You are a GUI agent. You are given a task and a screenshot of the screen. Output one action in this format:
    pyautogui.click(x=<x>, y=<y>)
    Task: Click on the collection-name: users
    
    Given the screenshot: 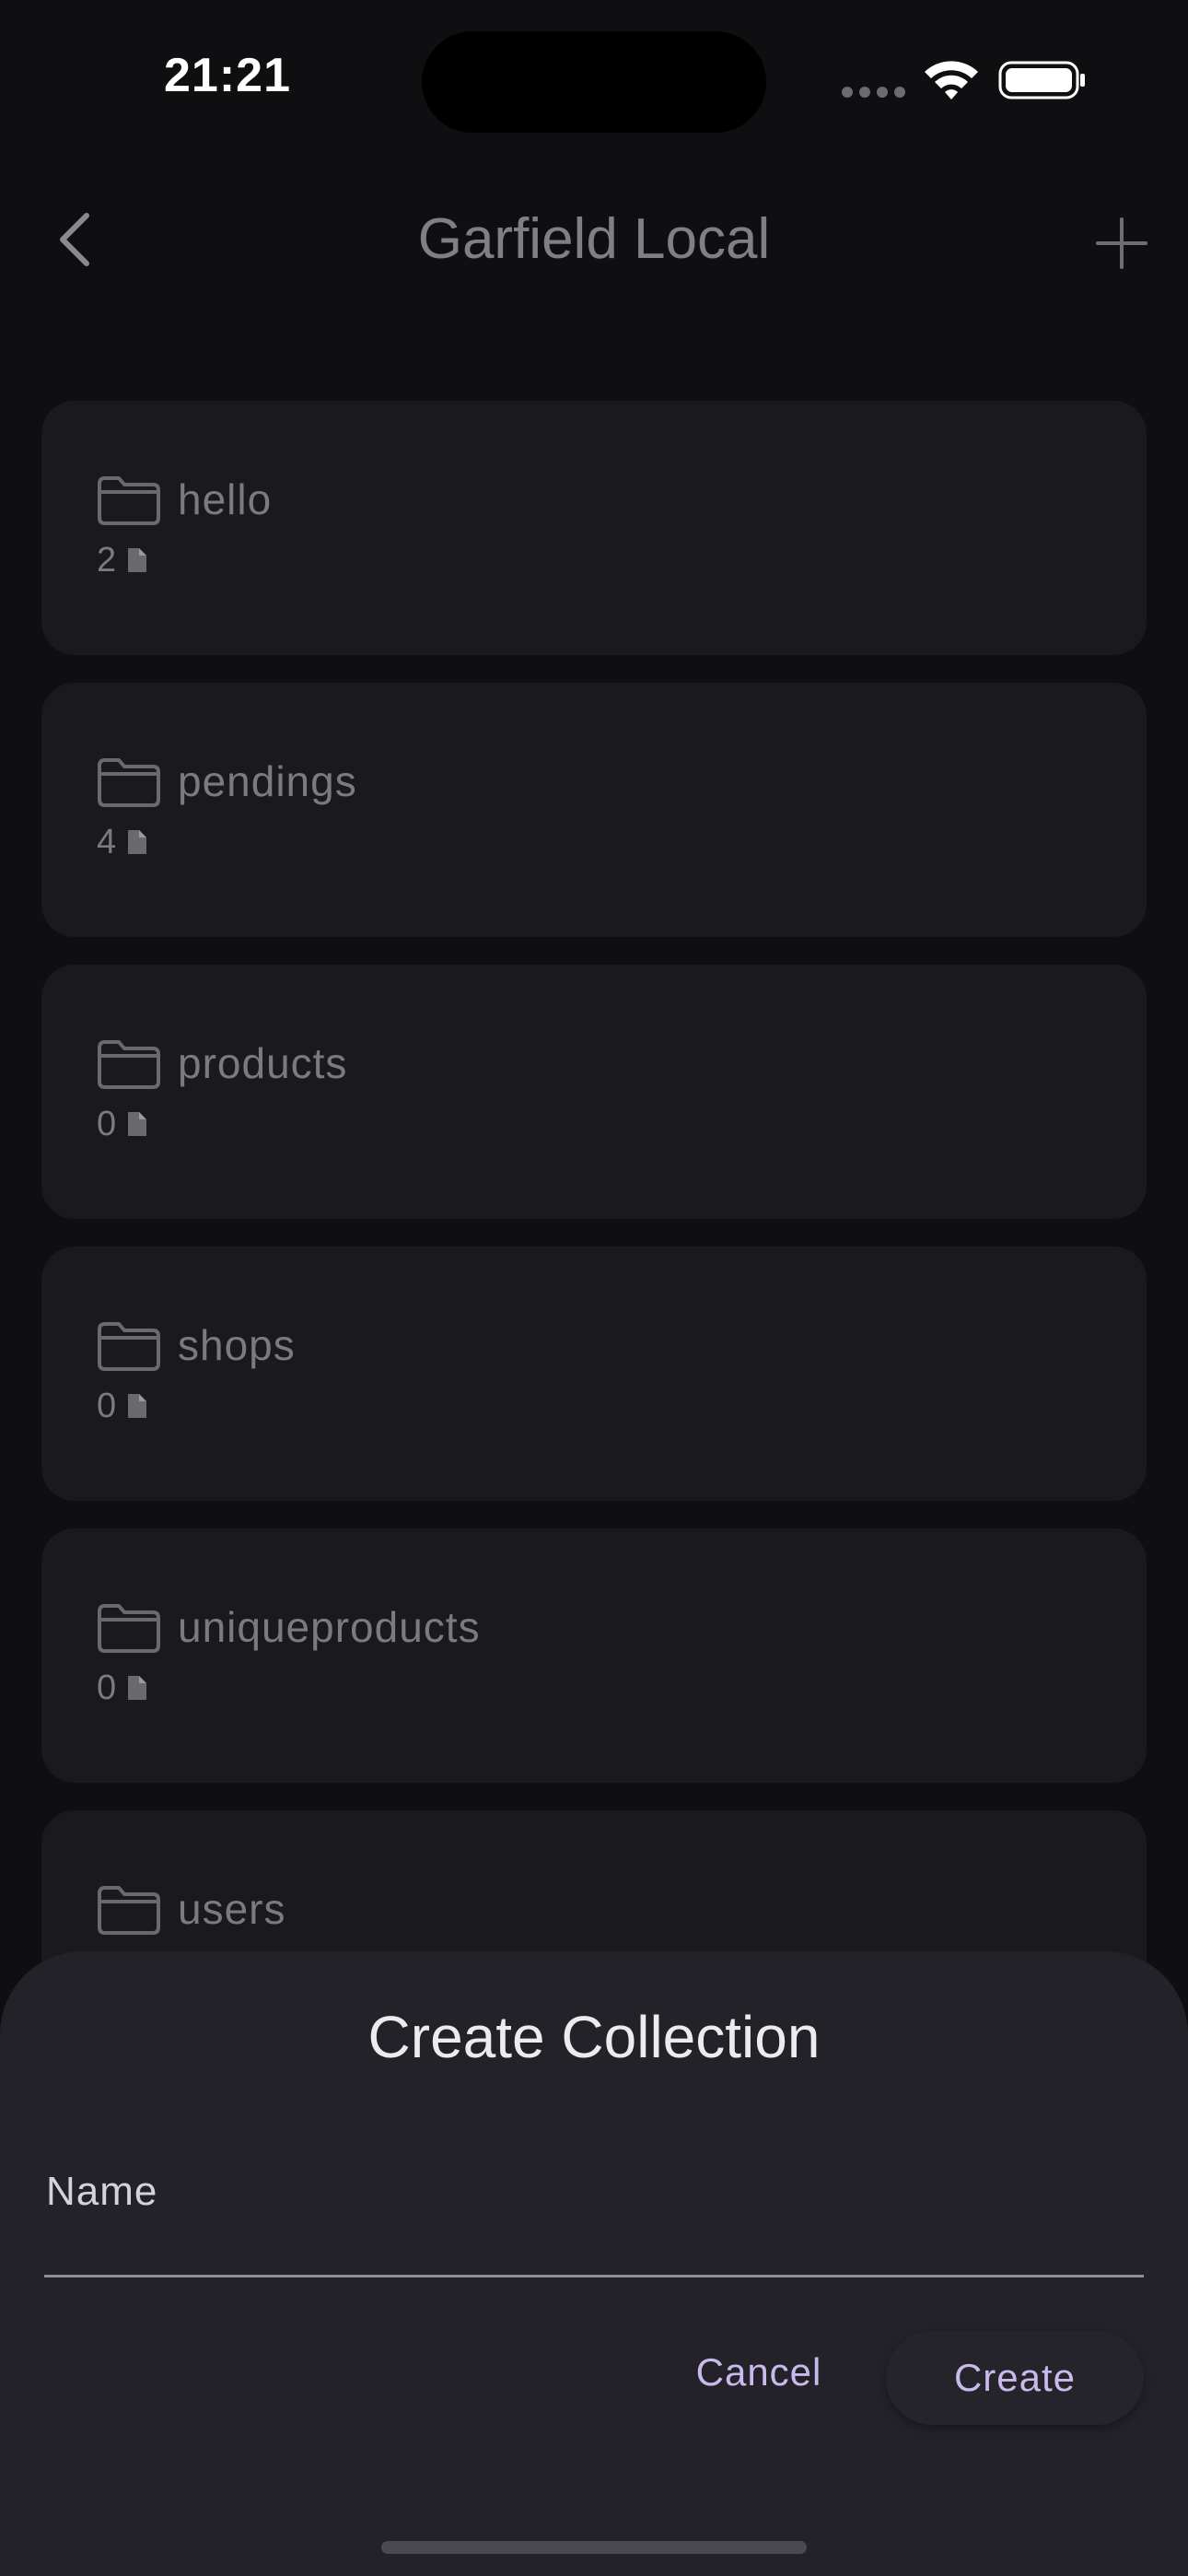 What is the action you would take?
    pyautogui.click(x=232, y=1909)
    